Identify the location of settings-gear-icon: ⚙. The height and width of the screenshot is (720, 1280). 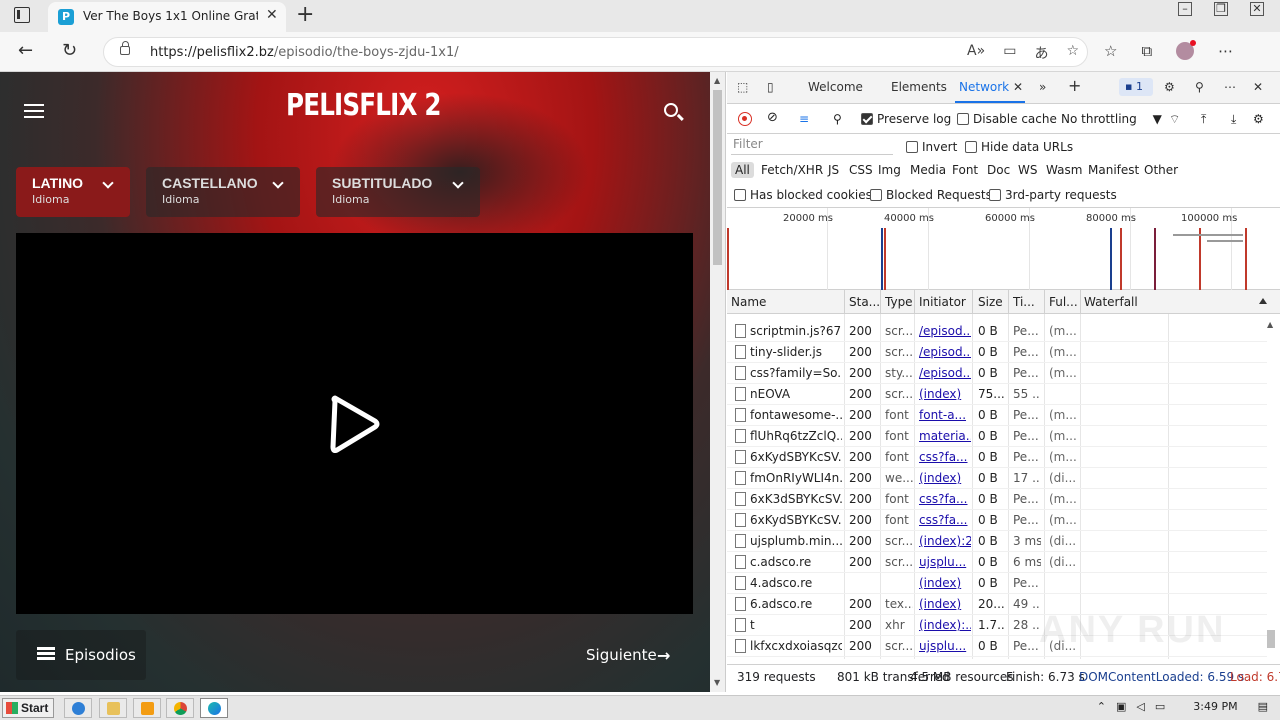
(1169, 87).